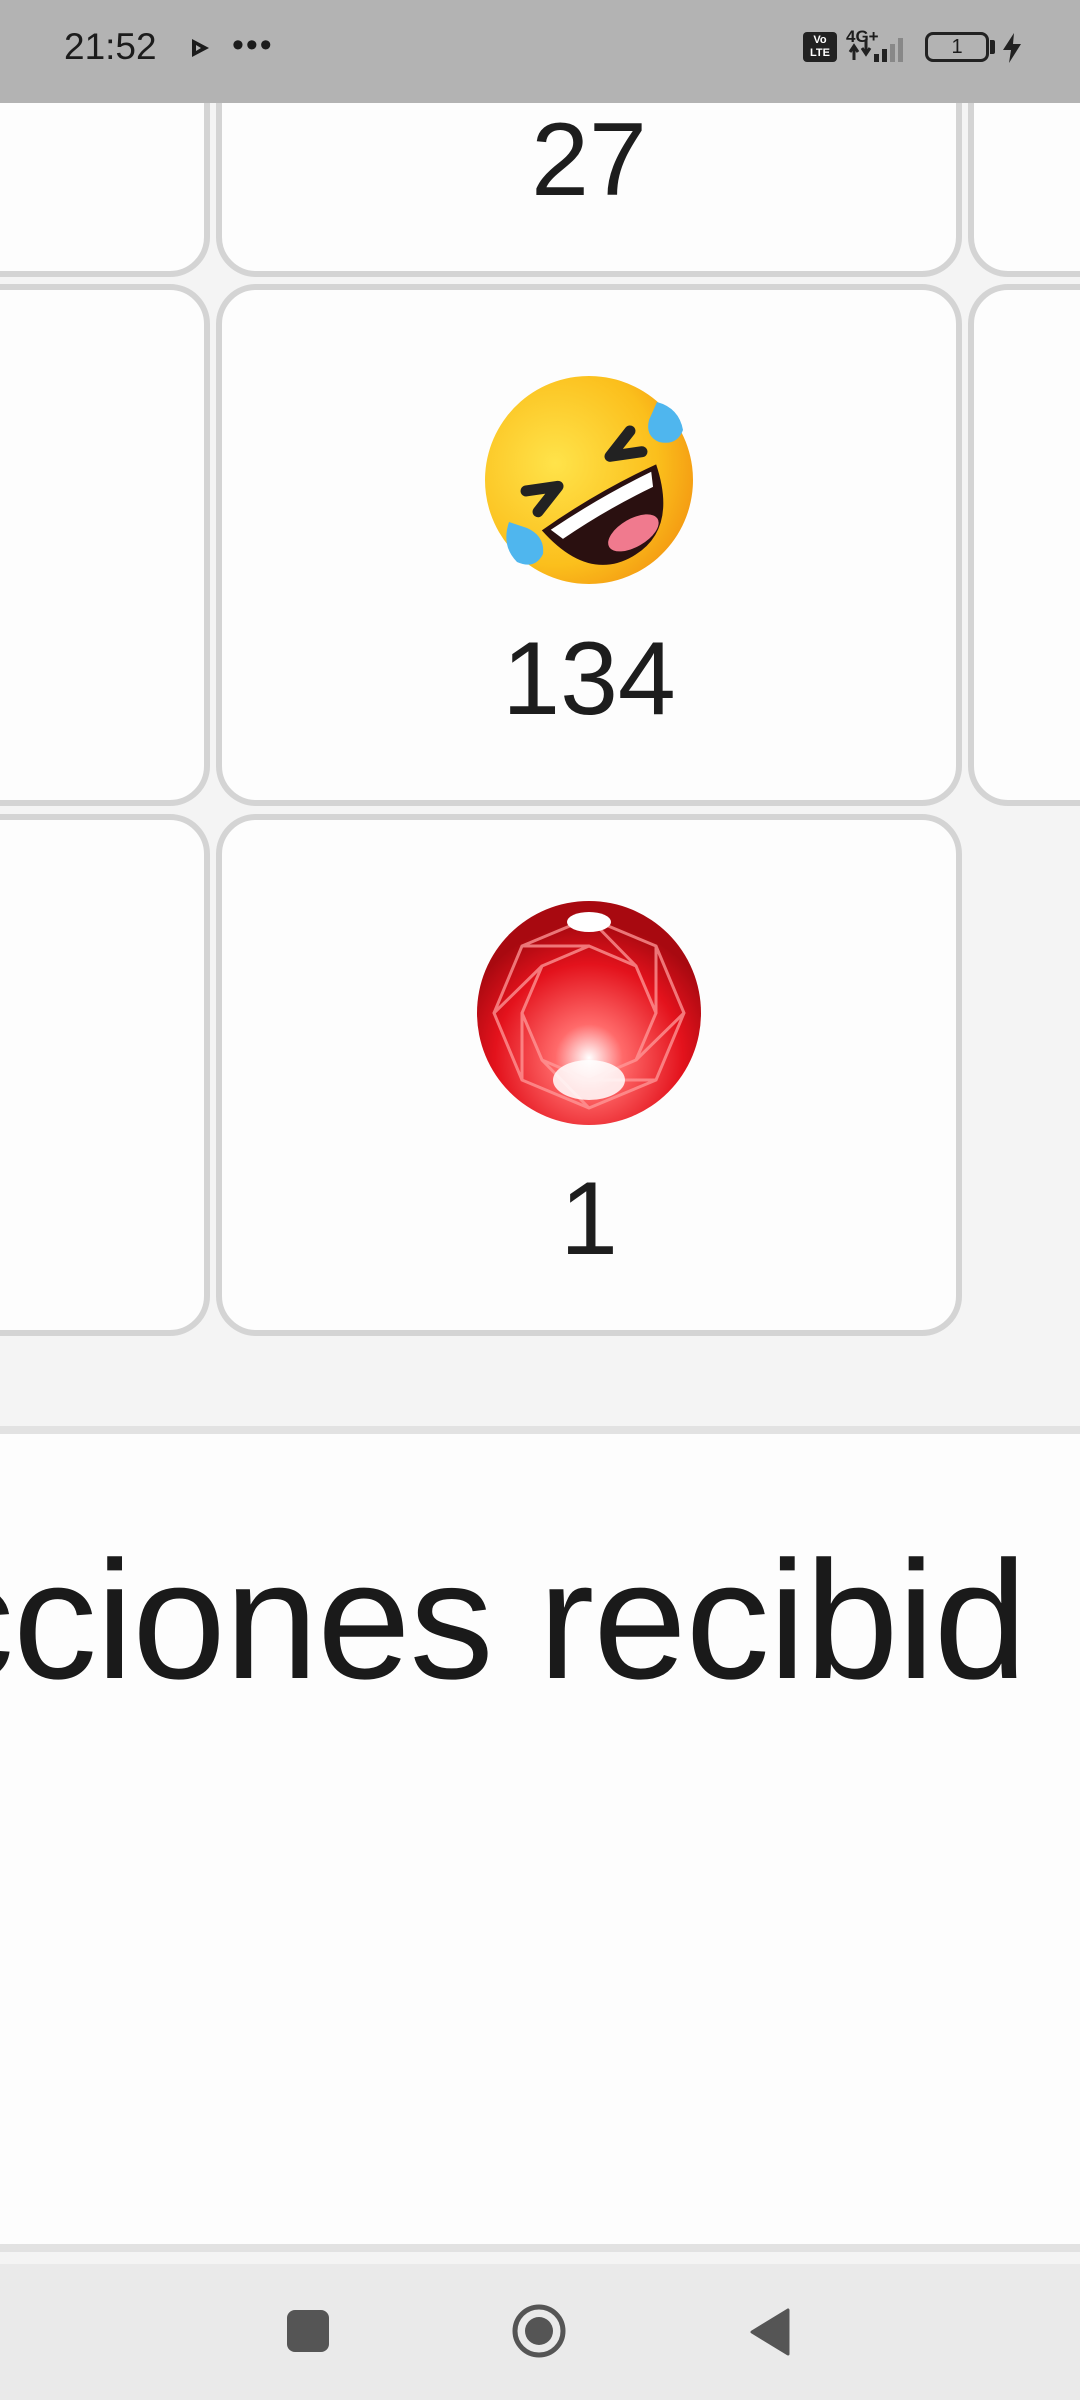  What do you see at coordinates (540, 51) in the screenshot?
I see `status-bar: 21:52 ••• Vo LTE 4G+ 1` at bounding box center [540, 51].